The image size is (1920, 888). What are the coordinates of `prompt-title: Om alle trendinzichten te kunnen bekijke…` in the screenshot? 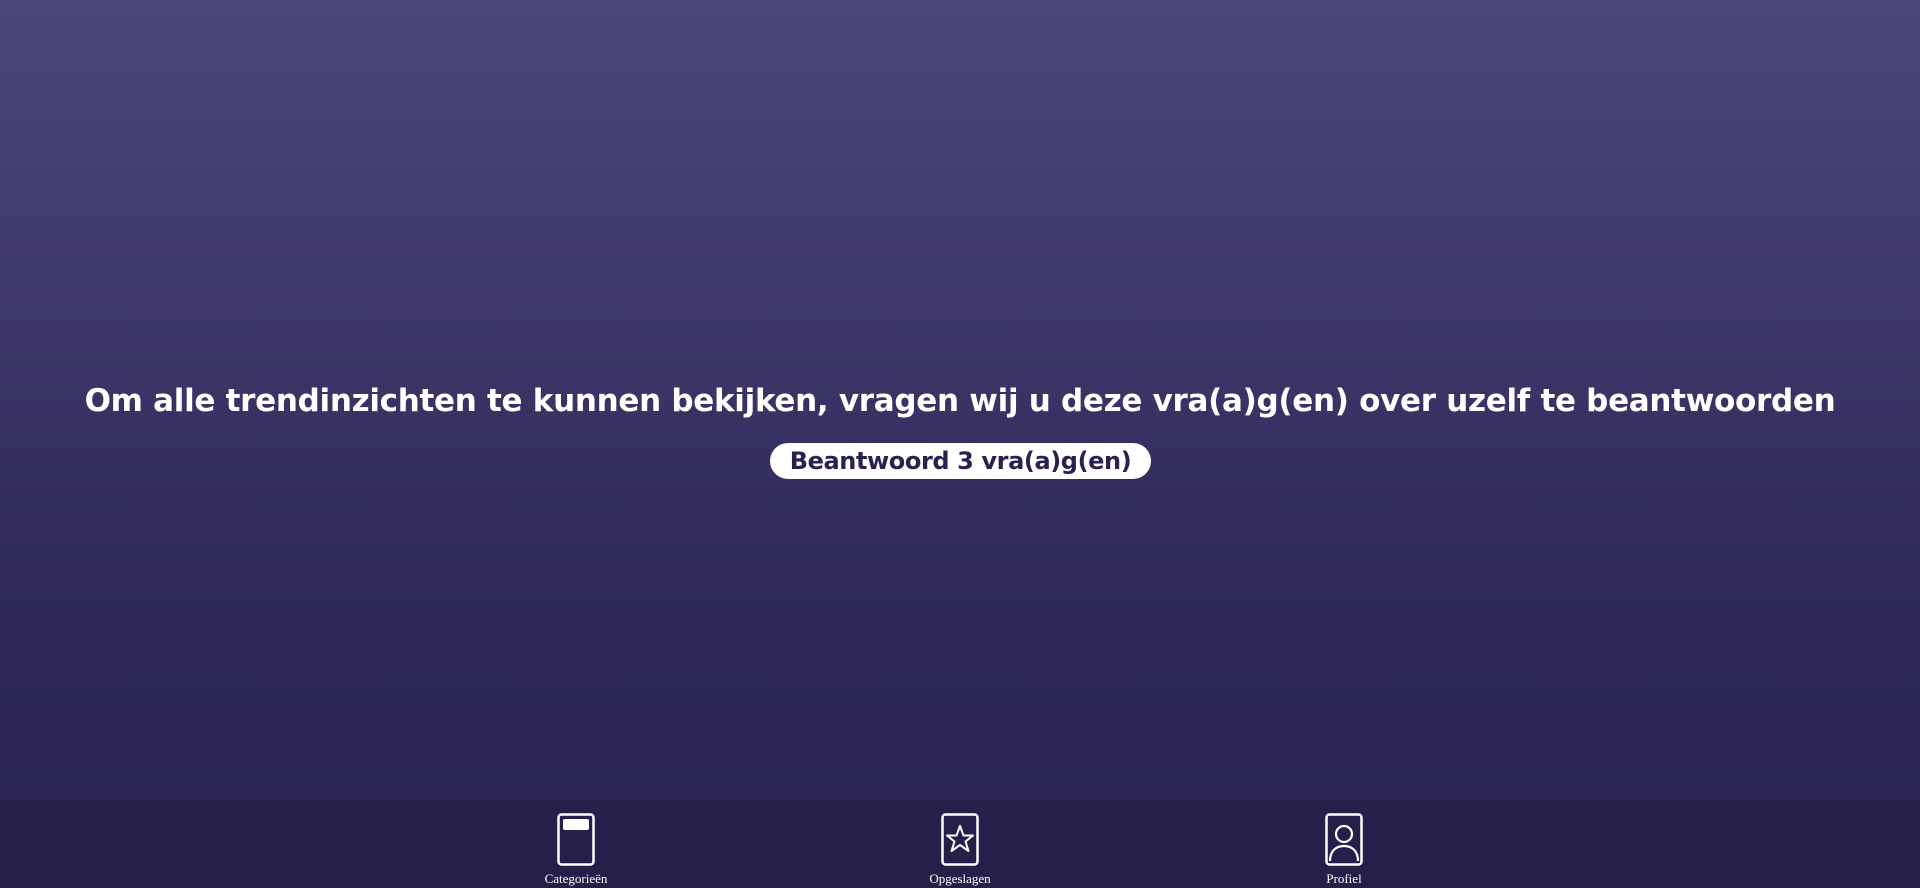 It's located at (960, 401).